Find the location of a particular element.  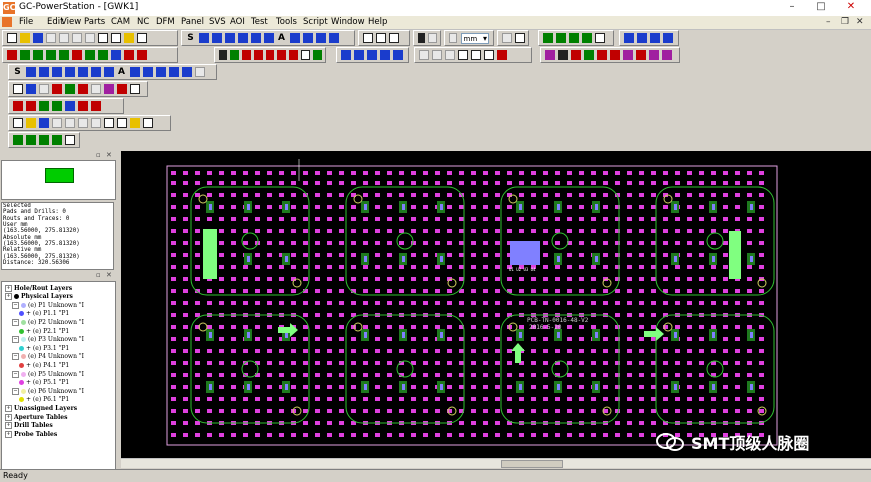

layer-tree-item: − (e) P2 Unknown "I is located at coordinates (48, 322).